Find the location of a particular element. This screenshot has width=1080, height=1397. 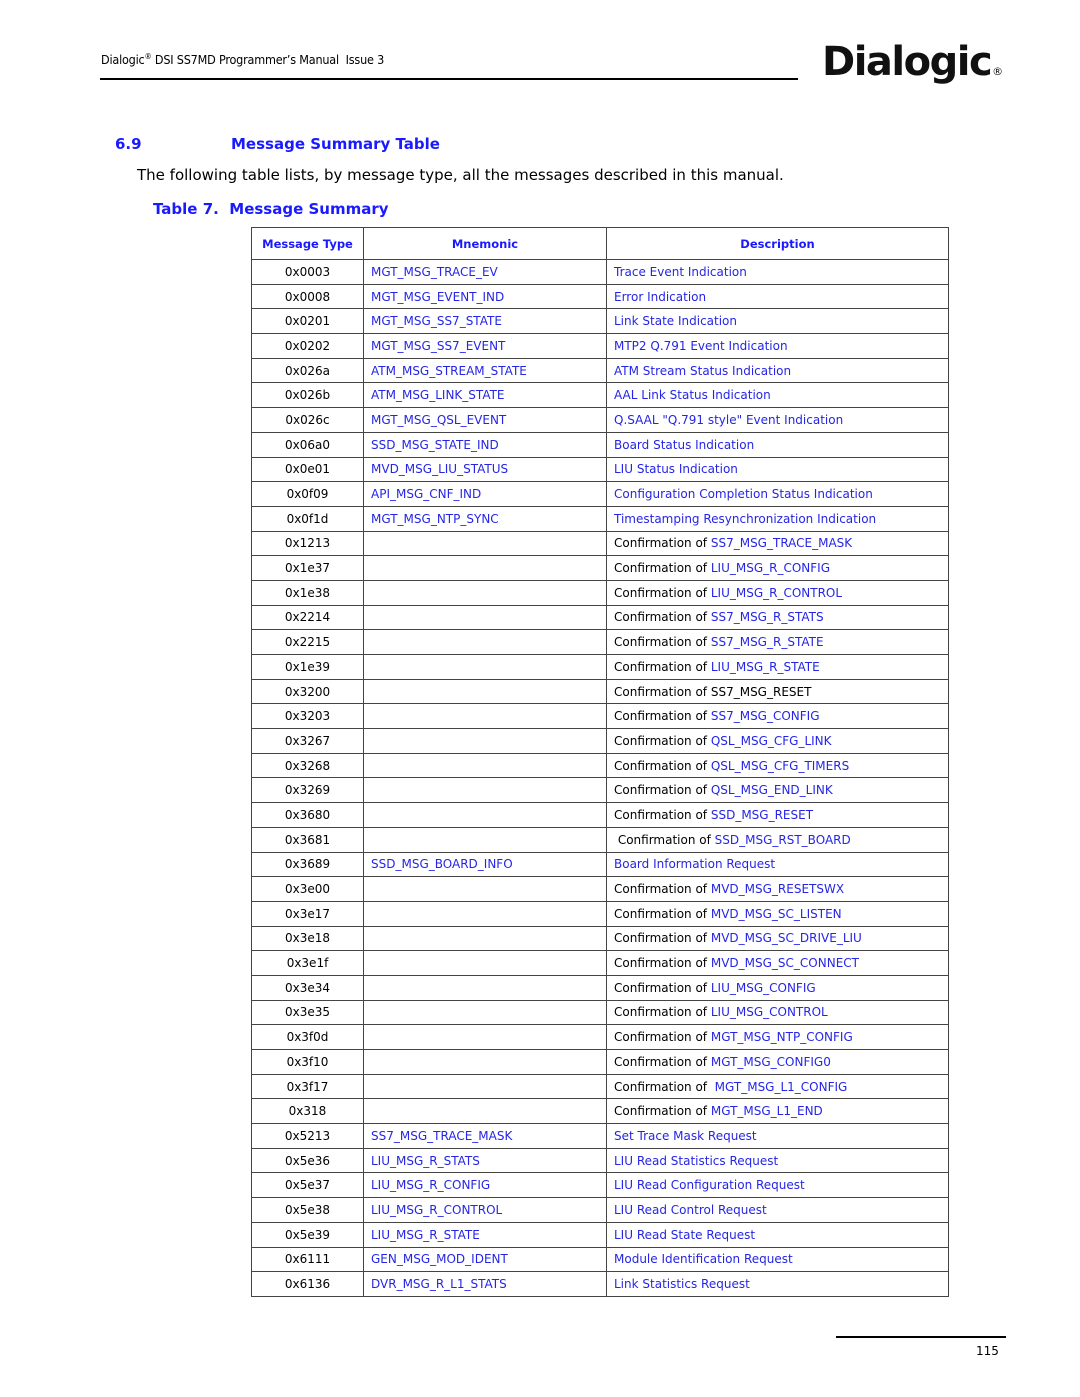

description-link: Board Information Request is located at coordinates (694, 864).